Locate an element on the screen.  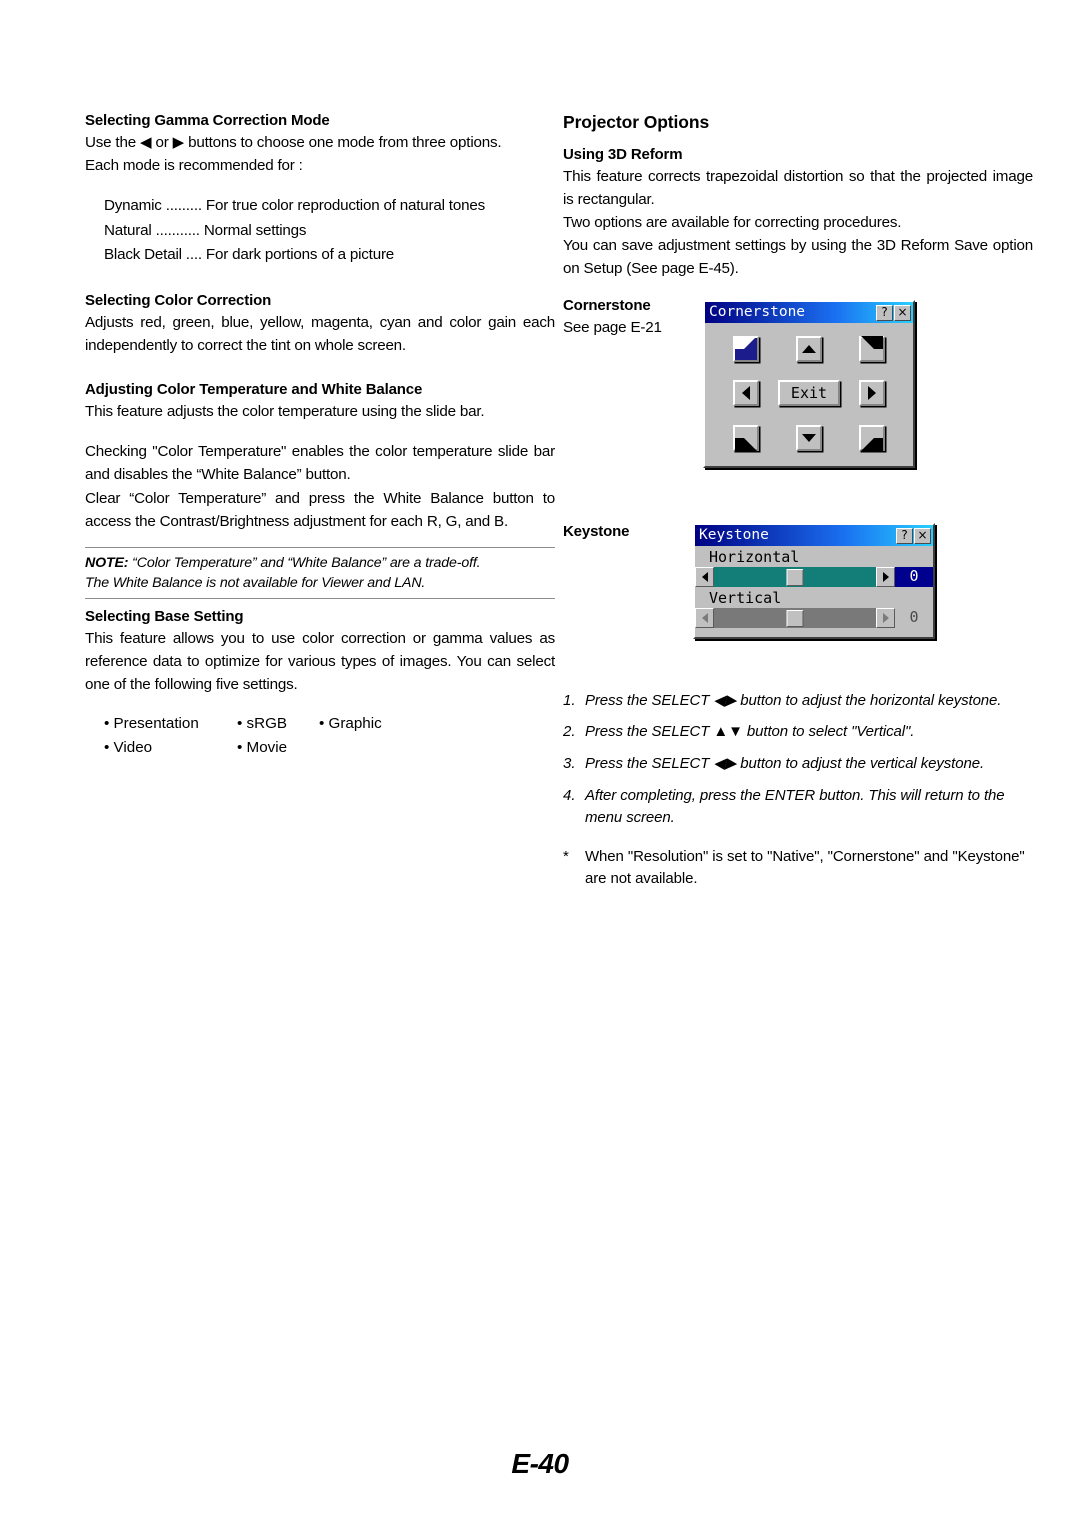
vertical-increment-button is located at coordinates (885, 618).